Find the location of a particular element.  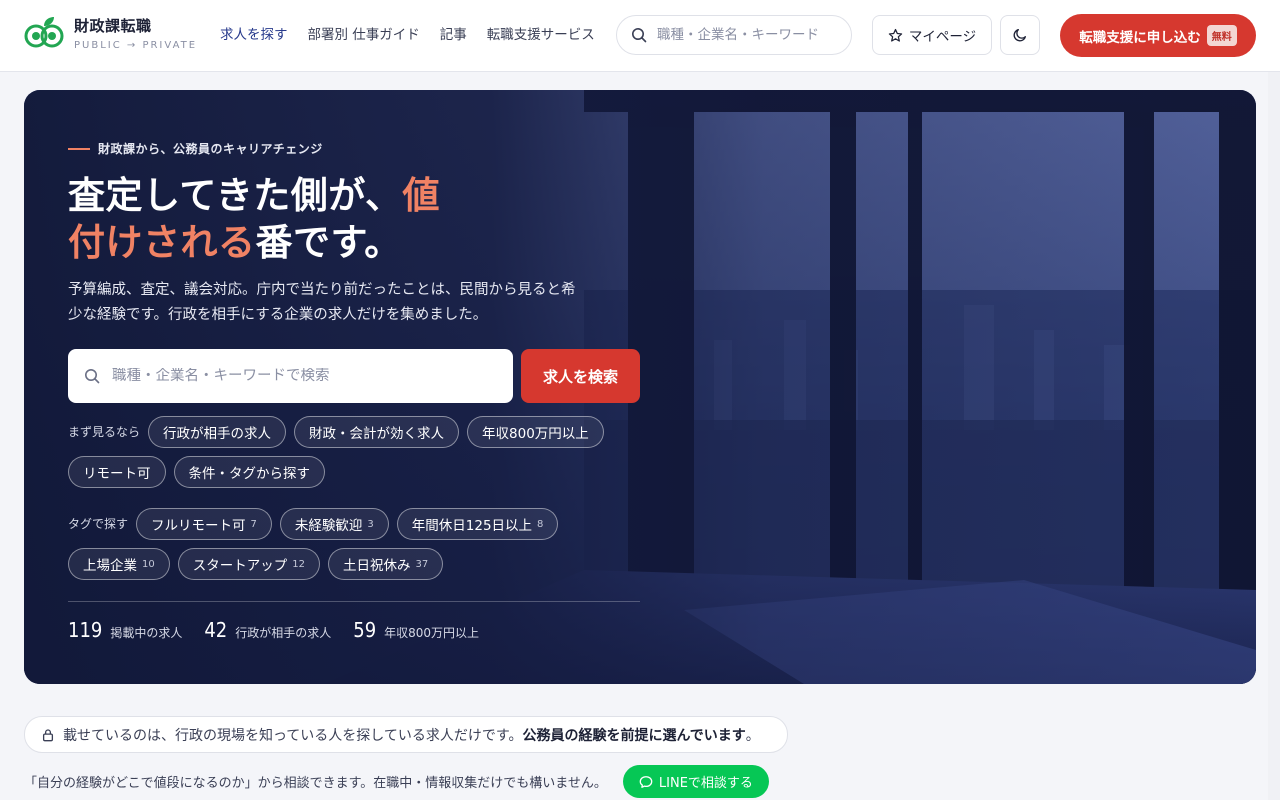

tag-label: フルリモート可 is located at coordinates (198, 526).